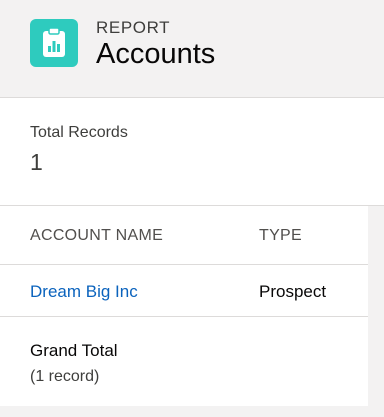 This screenshot has width=384, height=417. I want to click on scrollbar-gutter, so click(376, 306).